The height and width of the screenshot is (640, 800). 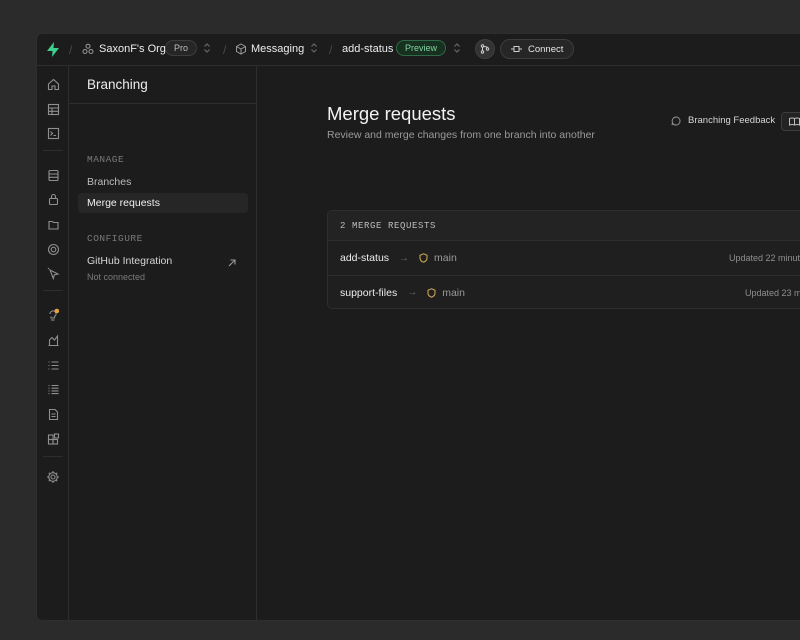 What do you see at coordinates (53, 199) in the screenshot?
I see `auth-lock-icon` at bounding box center [53, 199].